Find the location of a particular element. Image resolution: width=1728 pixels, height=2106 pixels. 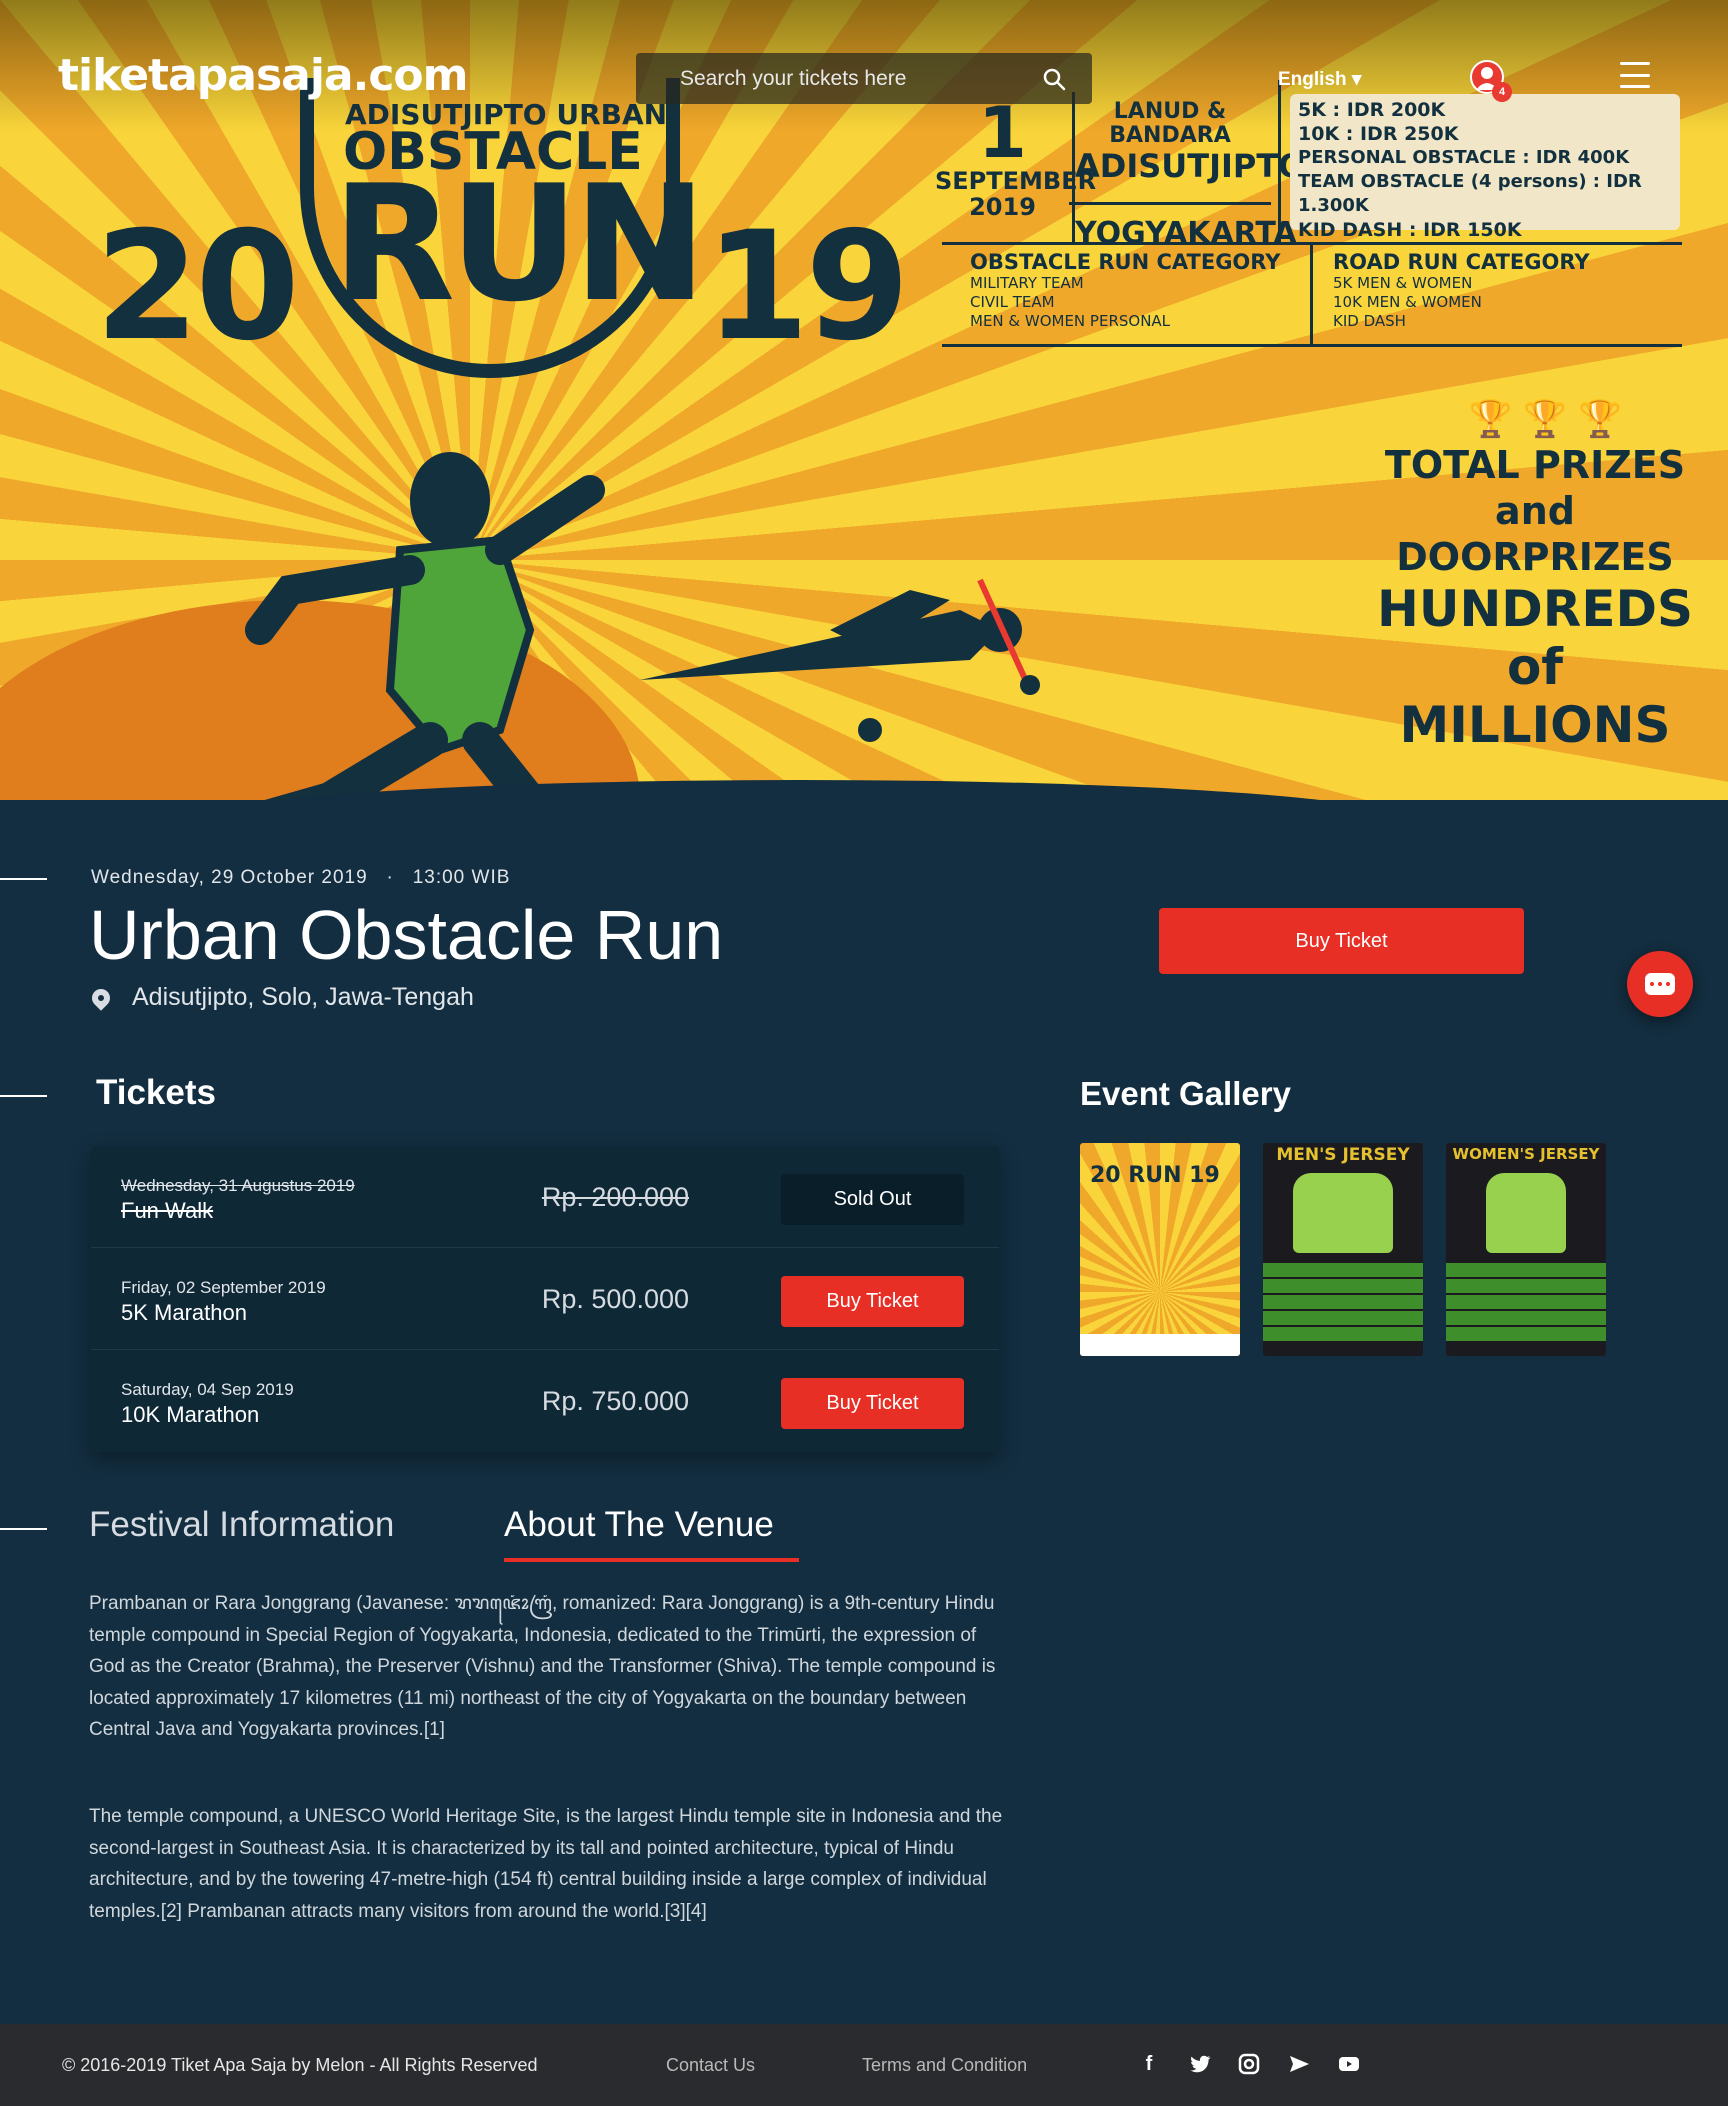

ticket-price: Rp. 500.000 is located at coordinates (615, 1299).